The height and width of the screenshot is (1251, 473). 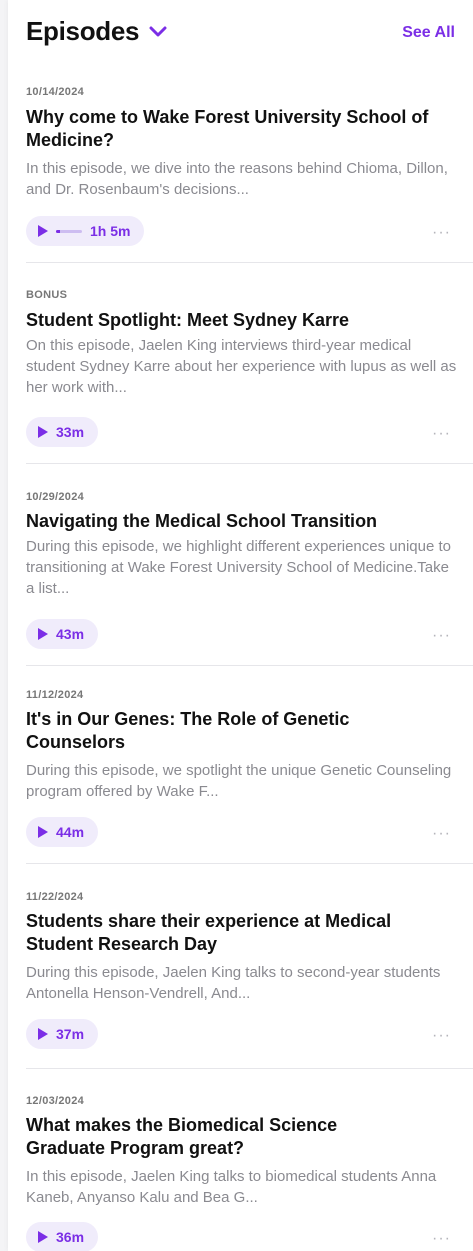 I want to click on episode-date: 12/03/2024, so click(x=55, y=1101).